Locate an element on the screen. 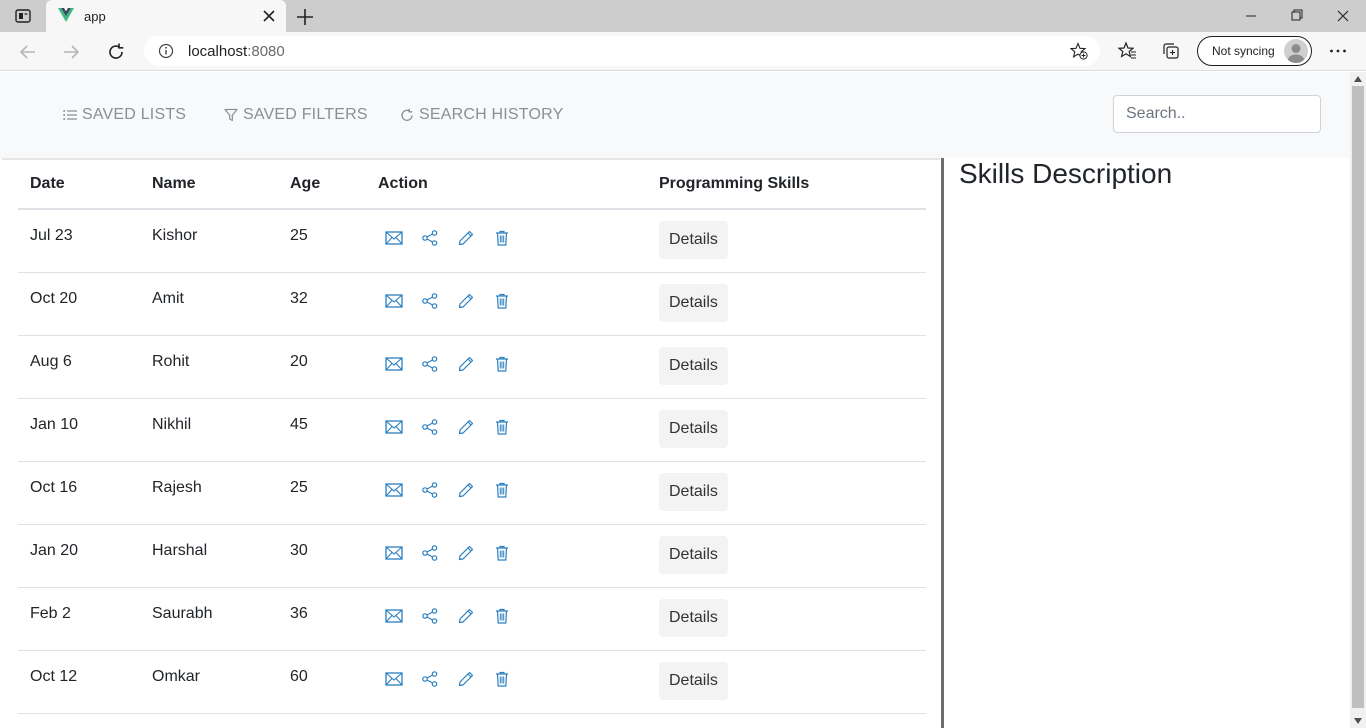 The width and height of the screenshot is (1366, 728). sync-status-button: Not syncing is located at coordinates (1254, 51).